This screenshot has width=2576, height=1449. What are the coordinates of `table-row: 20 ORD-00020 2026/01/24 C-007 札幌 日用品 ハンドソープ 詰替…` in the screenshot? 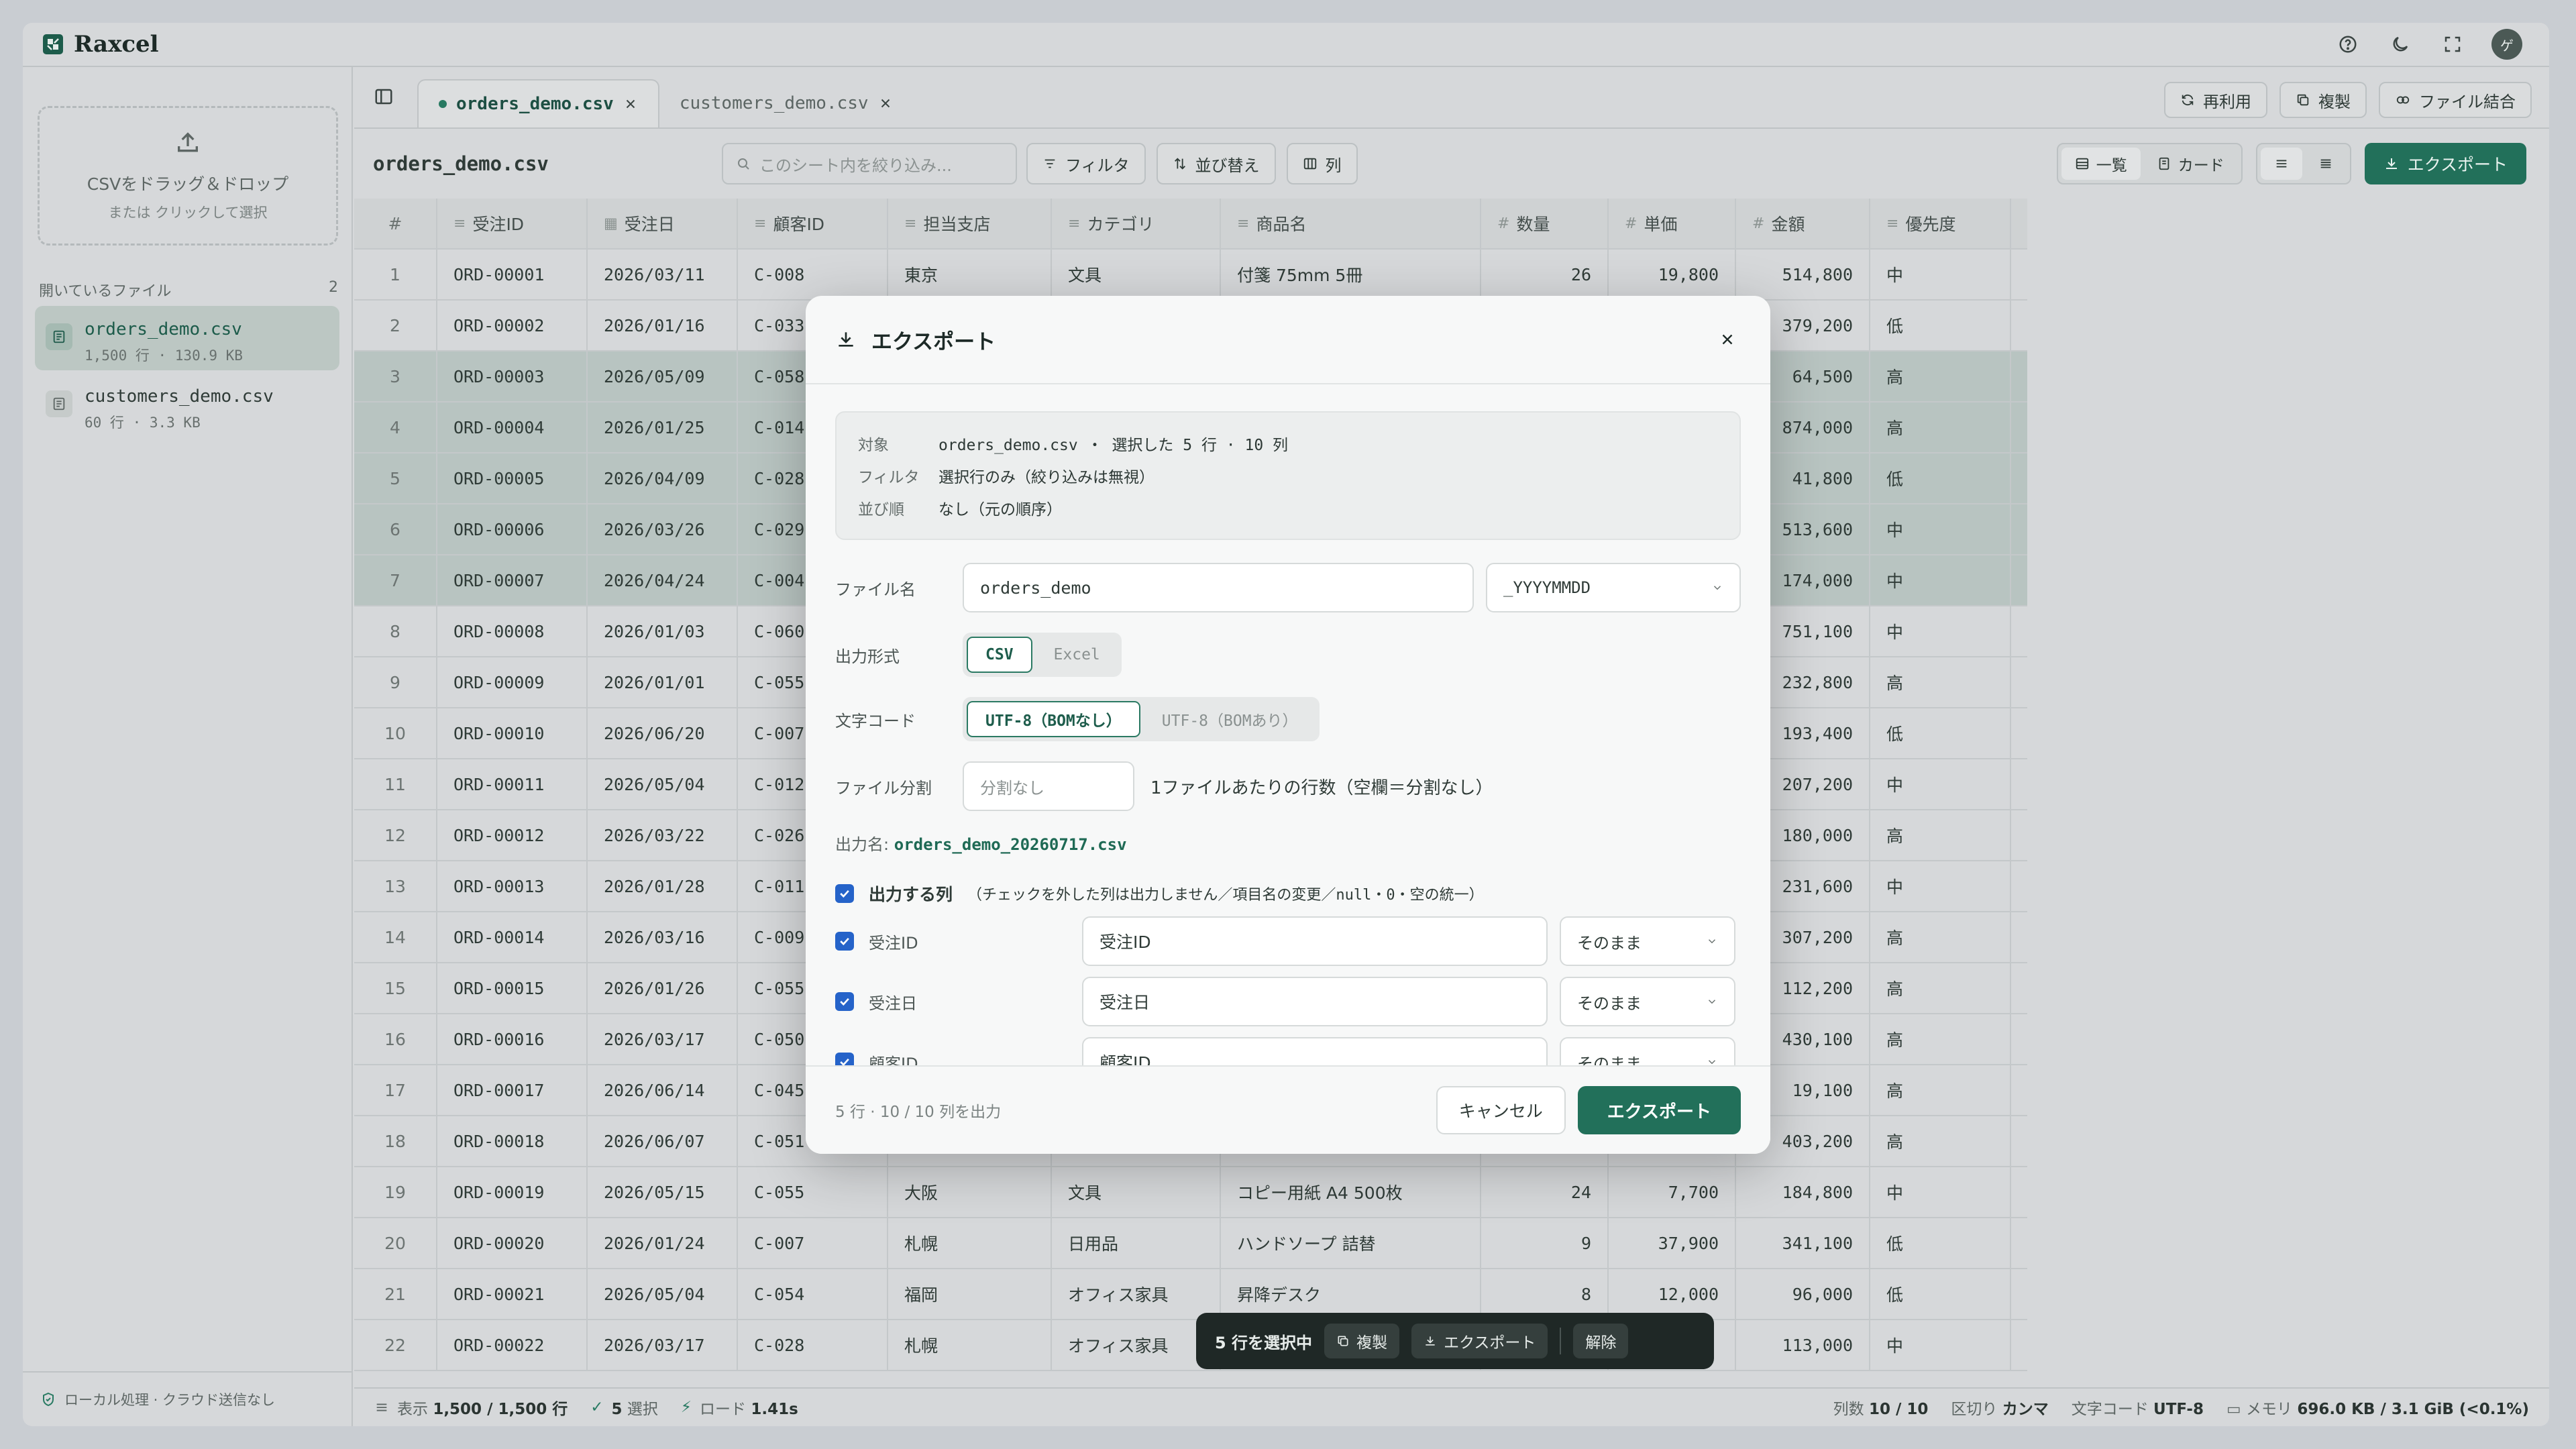 It's located at (1190, 1243).